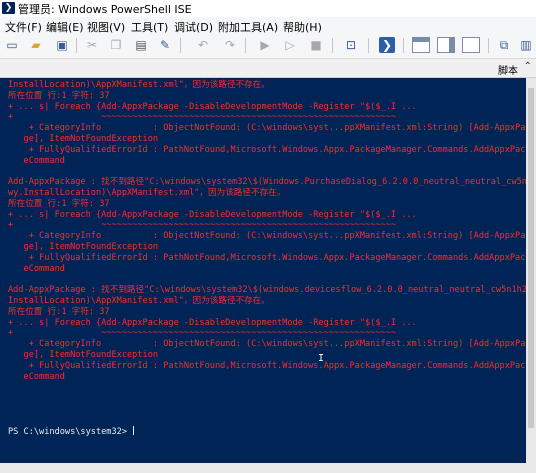  Describe the element at coordinates (193, 27) in the screenshot. I see `menu-debug: 调试(D)` at that location.